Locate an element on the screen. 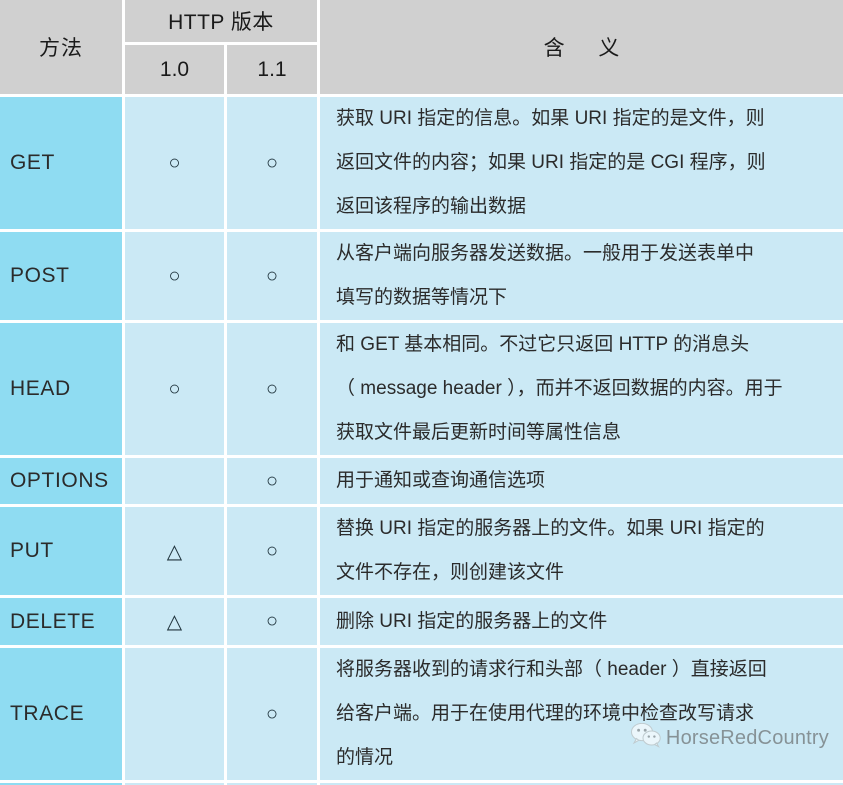  method-name-cell: POST is located at coordinates (62, 277).